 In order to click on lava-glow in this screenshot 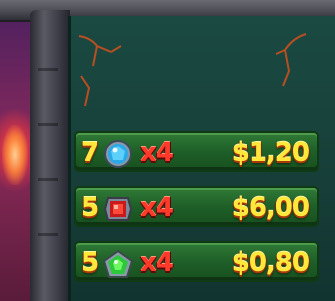, I will do `click(15, 155)`.